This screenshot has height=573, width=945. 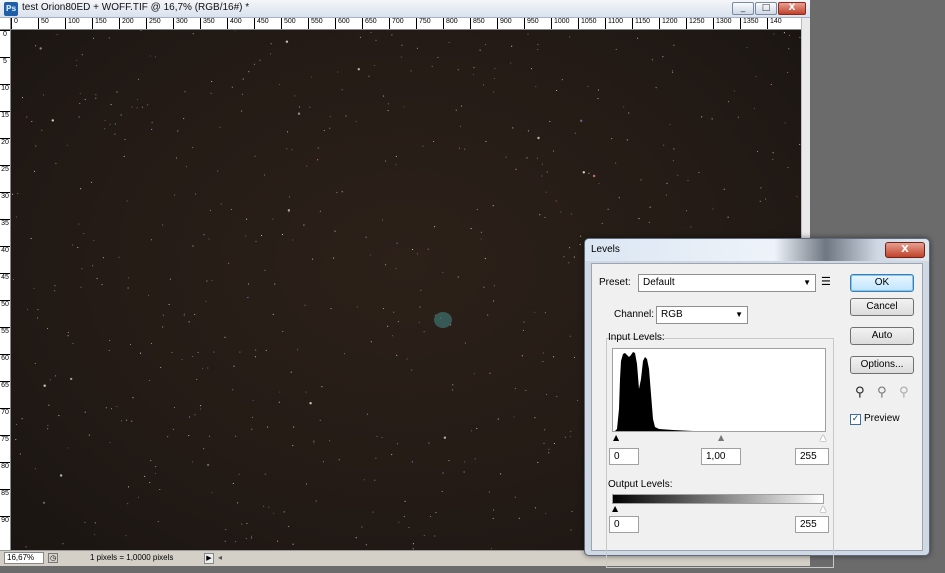 What do you see at coordinates (757, 250) in the screenshot?
I see `levels-dialog-titlebar: Levels X` at bounding box center [757, 250].